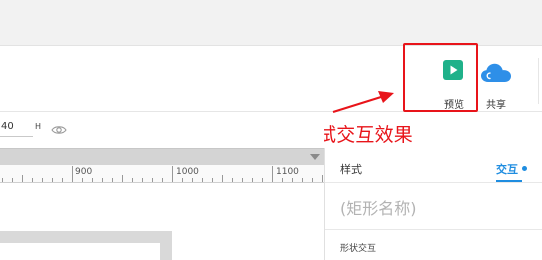 The width and height of the screenshot is (542, 260). I want to click on ruler-label: 900, so click(84, 172).